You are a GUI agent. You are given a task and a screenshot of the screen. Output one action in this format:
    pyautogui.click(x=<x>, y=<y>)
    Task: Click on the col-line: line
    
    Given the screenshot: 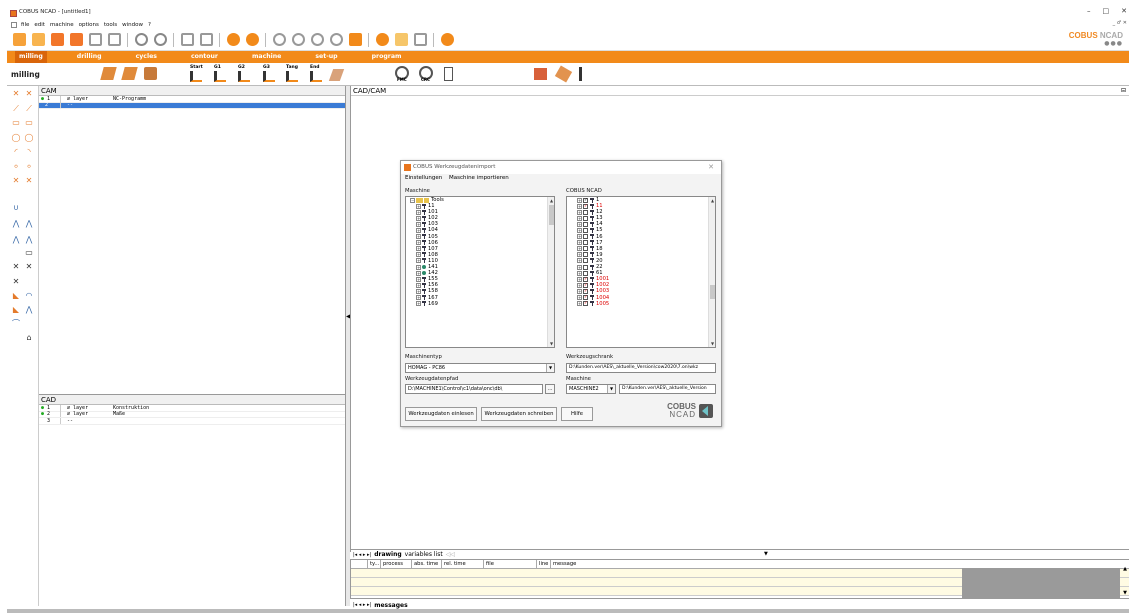 What is the action you would take?
    pyautogui.click(x=544, y=564)
    